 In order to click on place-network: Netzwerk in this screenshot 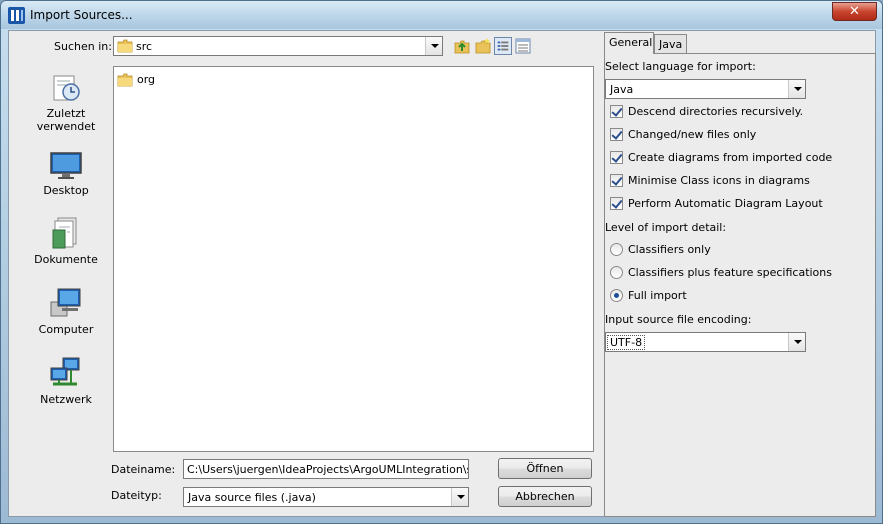, I will do `click(66, 381)`.